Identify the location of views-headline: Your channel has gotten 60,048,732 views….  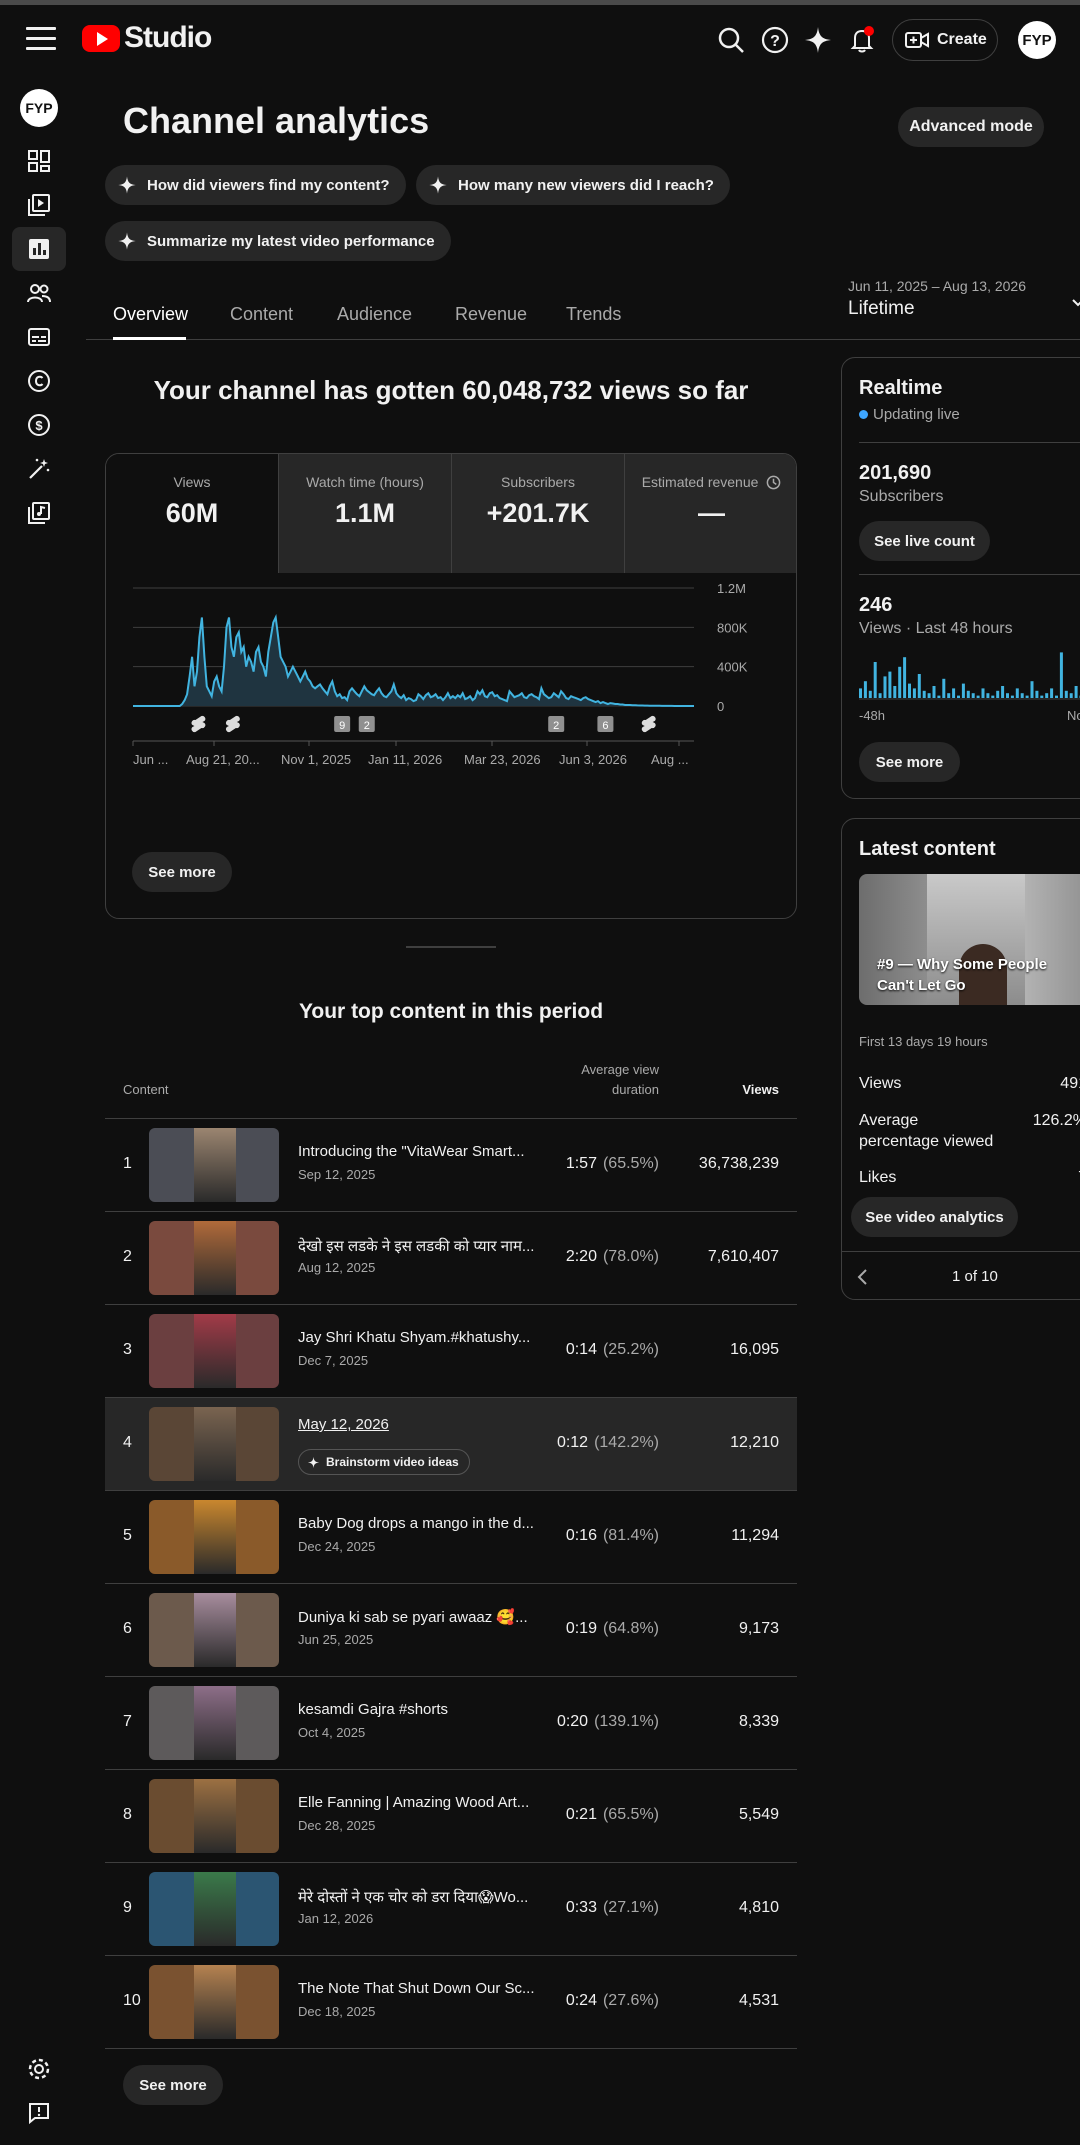
(451, 390).